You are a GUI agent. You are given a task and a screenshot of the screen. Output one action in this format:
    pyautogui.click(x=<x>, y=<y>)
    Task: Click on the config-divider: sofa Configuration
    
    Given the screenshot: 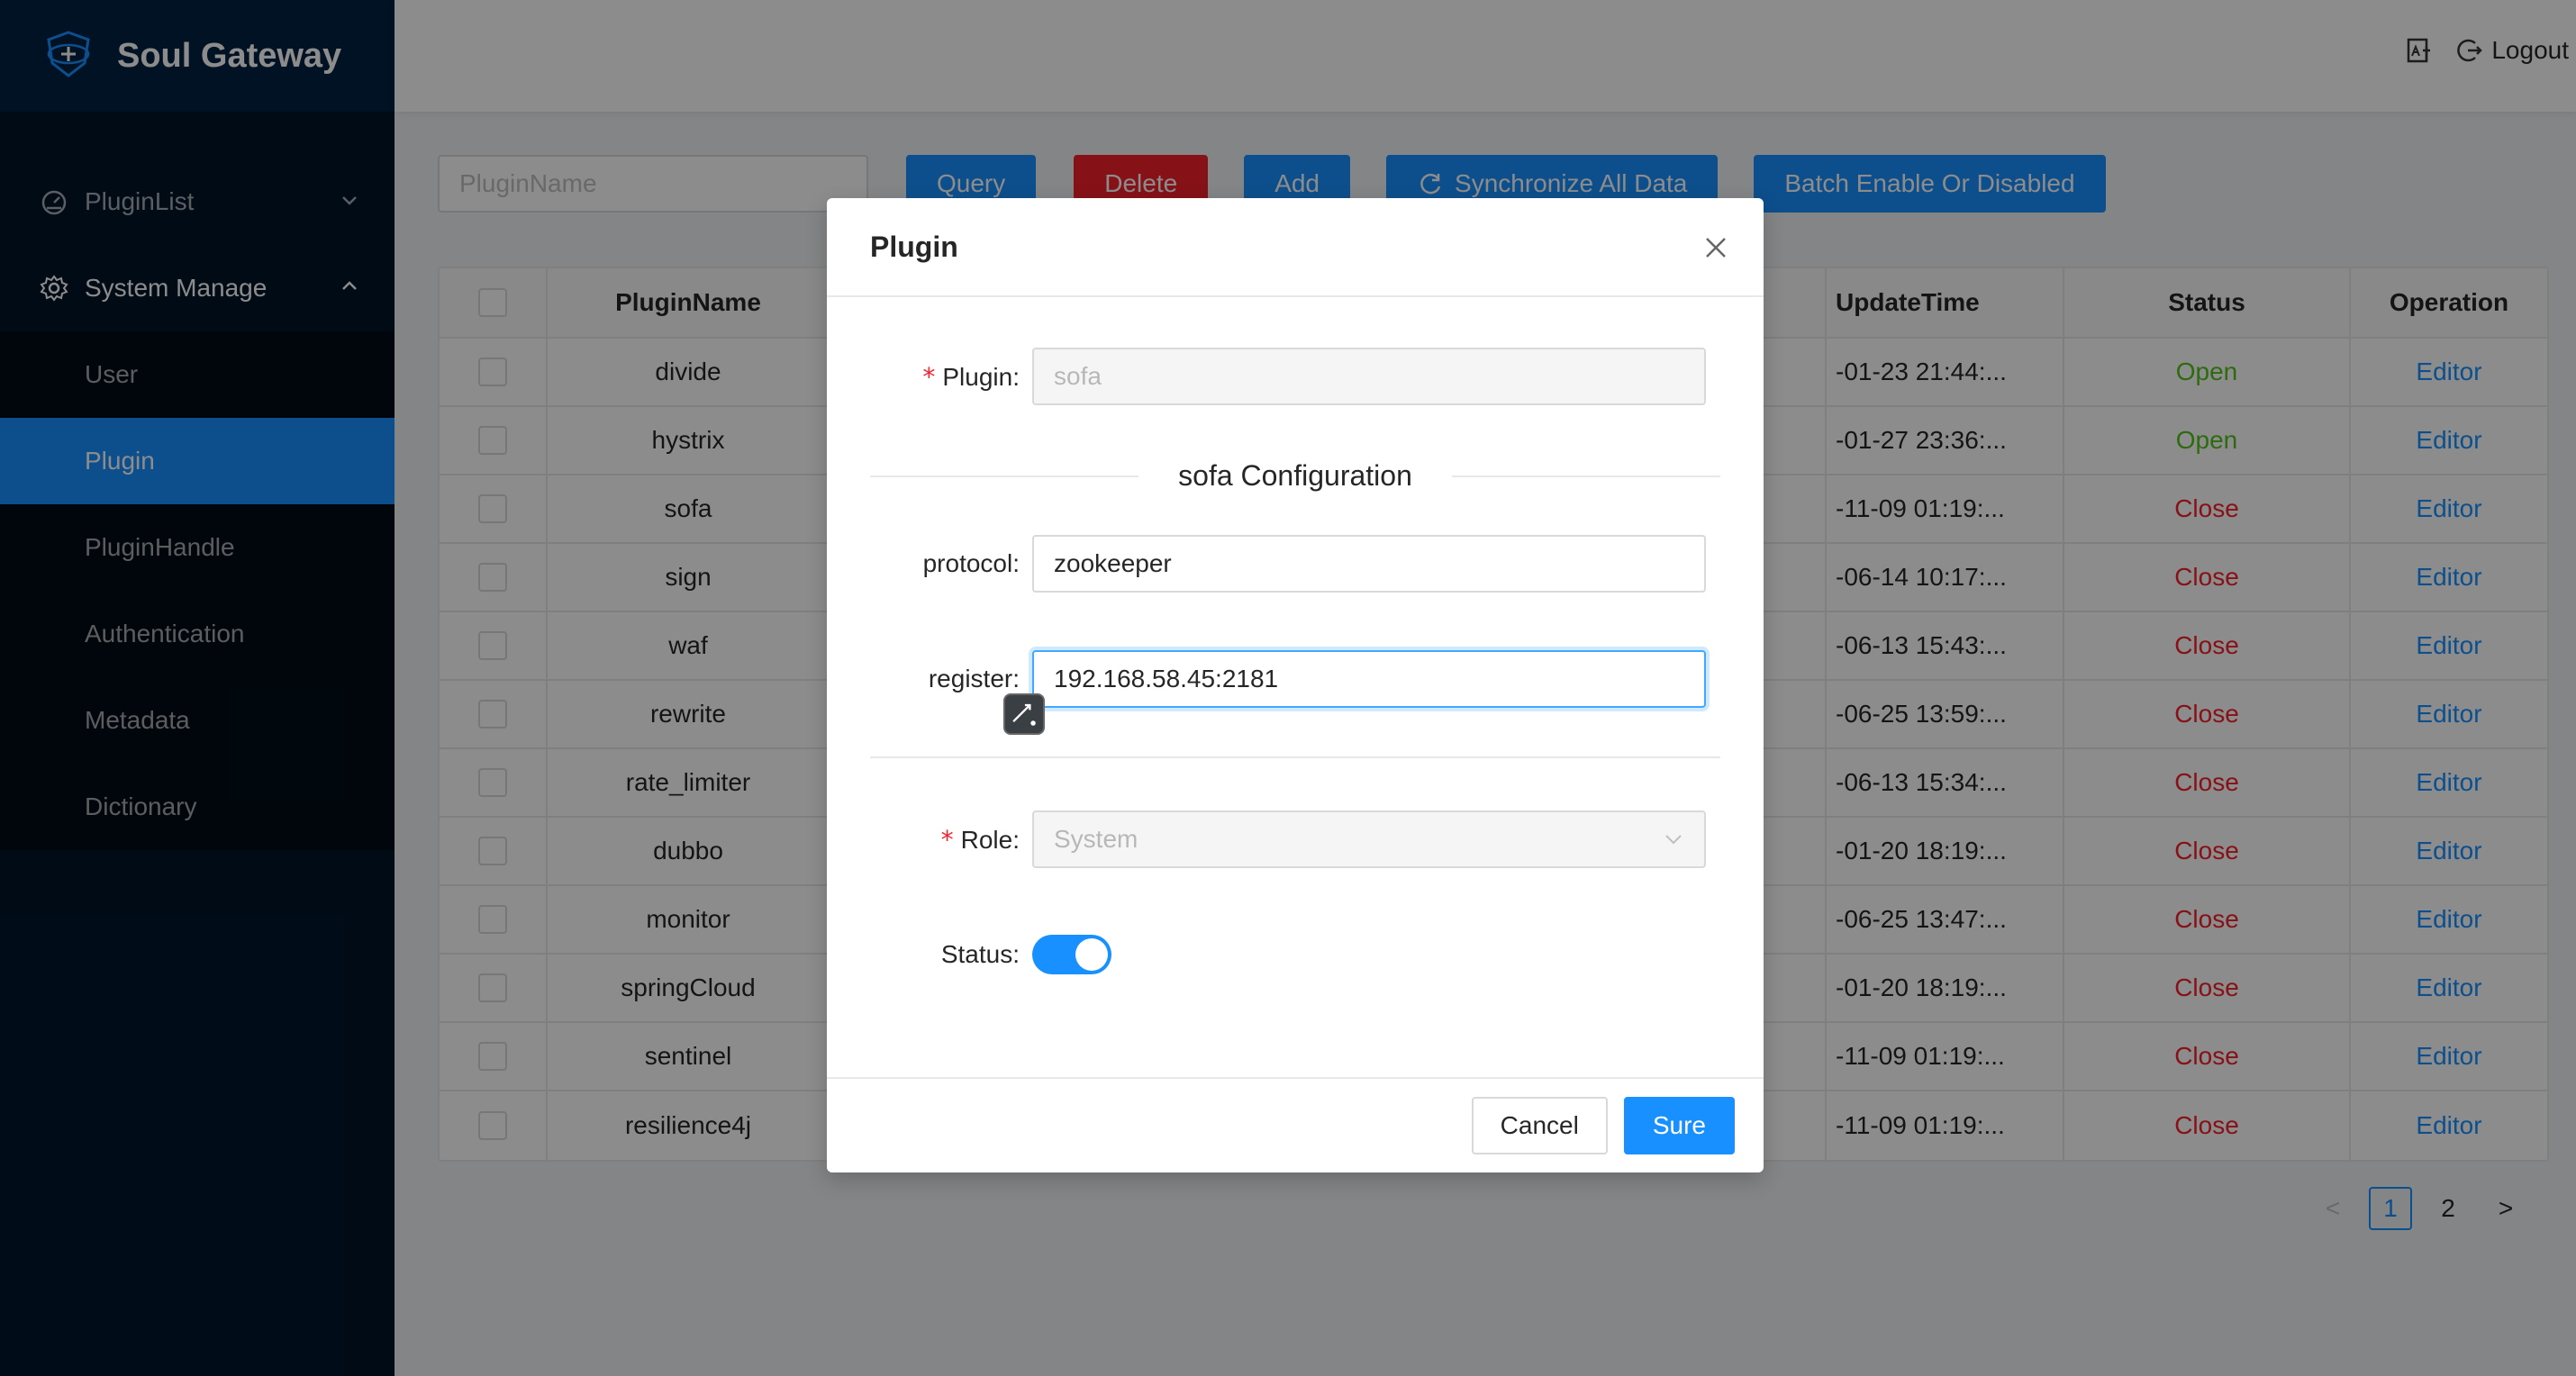 What is the action you would take?
    pyautogui.click(x=1295, y=476)
    